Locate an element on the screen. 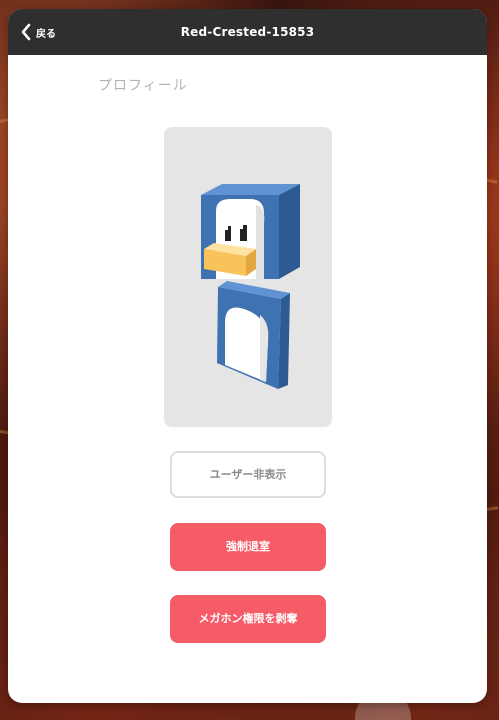  penguin-avatar-icon is located at coordinates (250, 286).